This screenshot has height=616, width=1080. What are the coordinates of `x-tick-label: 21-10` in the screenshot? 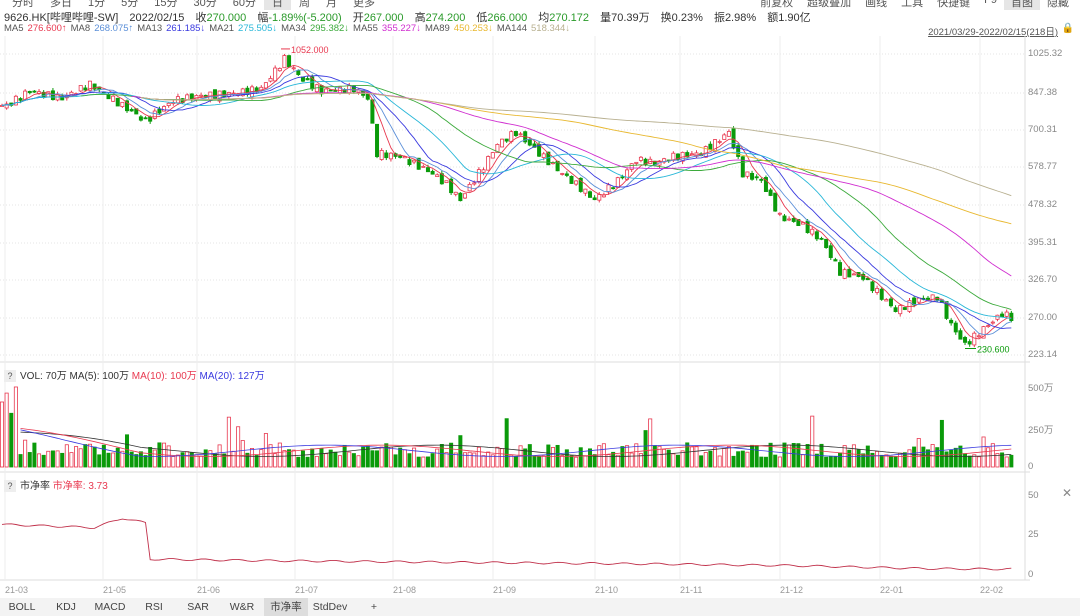 It's located at (607, 590).